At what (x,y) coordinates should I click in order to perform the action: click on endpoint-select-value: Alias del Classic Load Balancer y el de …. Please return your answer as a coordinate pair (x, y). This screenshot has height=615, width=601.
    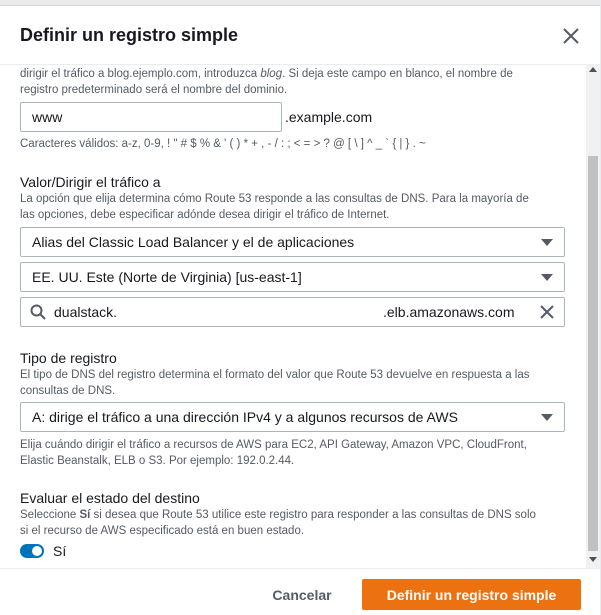
    Looking at the image, I should click on (193, 242).